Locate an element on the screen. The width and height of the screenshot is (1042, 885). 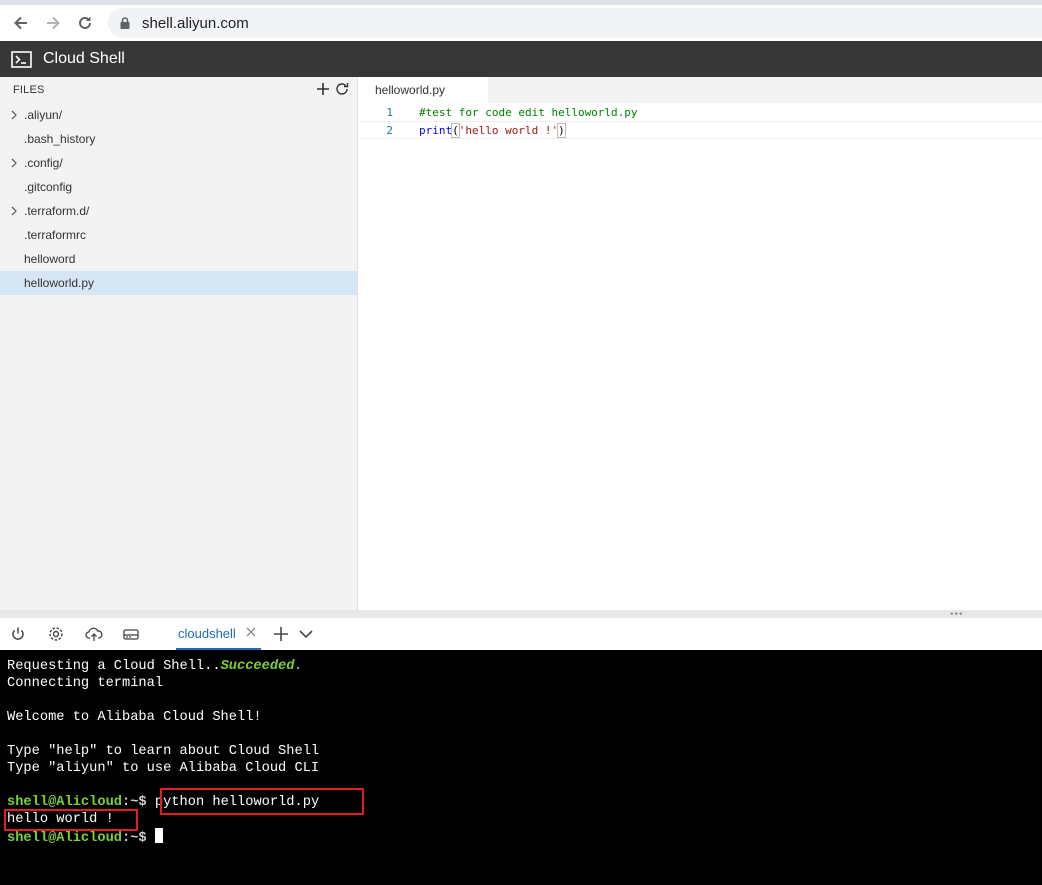
file-name: .aliyun/ is located at coordinates (43, 115).